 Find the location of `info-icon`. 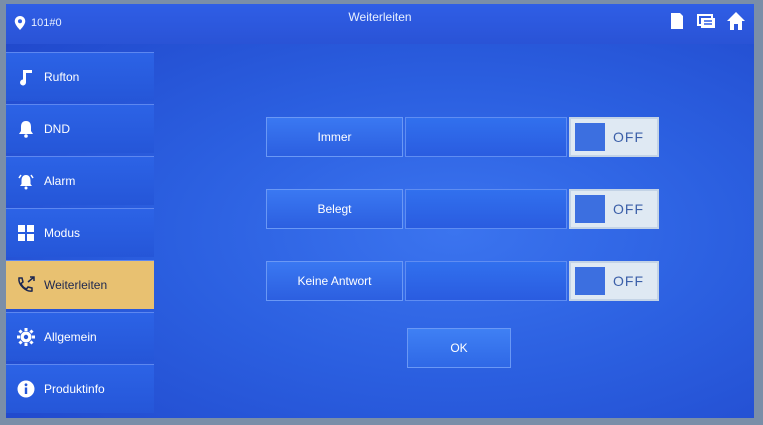

info-icon is located at coordinates (26, 389).